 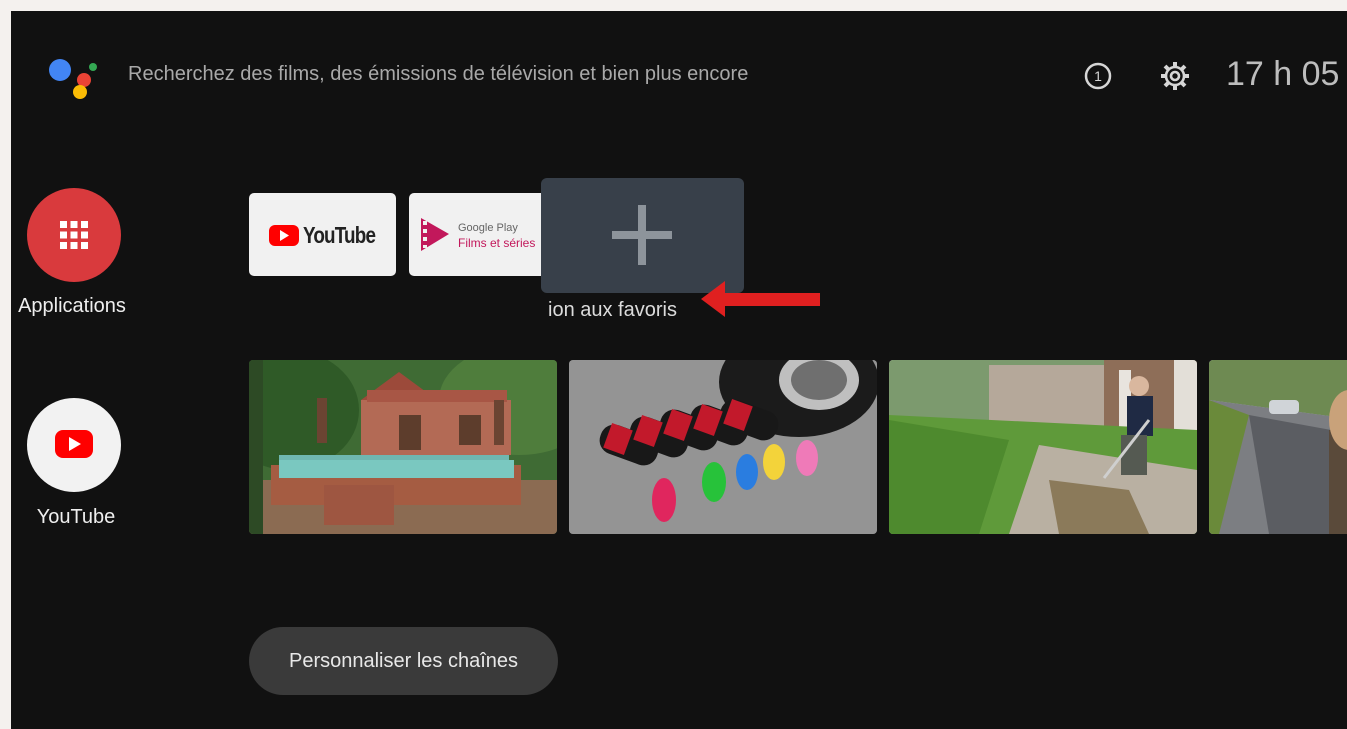 I want to click on add-favorite-tile, so click(x=642, y=235).